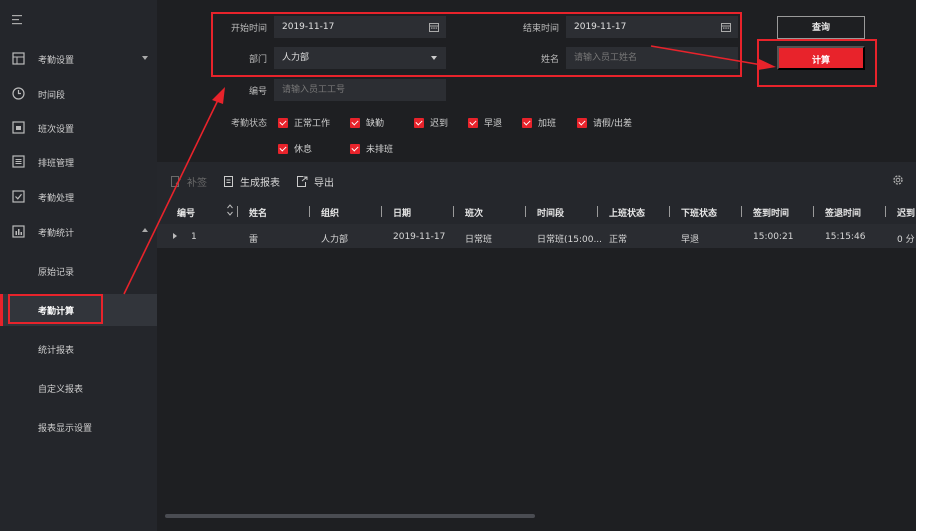 The image size is (928, 531). Describe the element at coordinates (254, 240) in the screenshot. I see `cell-name: 雷` at that location.